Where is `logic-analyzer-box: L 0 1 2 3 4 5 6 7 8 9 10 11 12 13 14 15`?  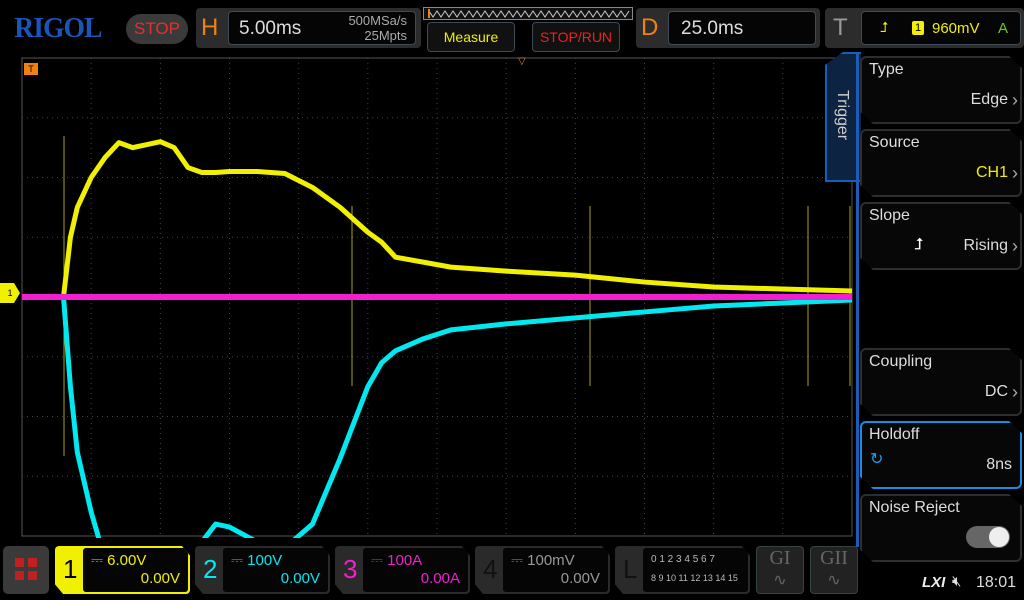
logic-analyzer-box: L 0 1 2 3 4 5 6 7 8 9 10 11 12 13 14 15 is located at coordinates (682, 570).